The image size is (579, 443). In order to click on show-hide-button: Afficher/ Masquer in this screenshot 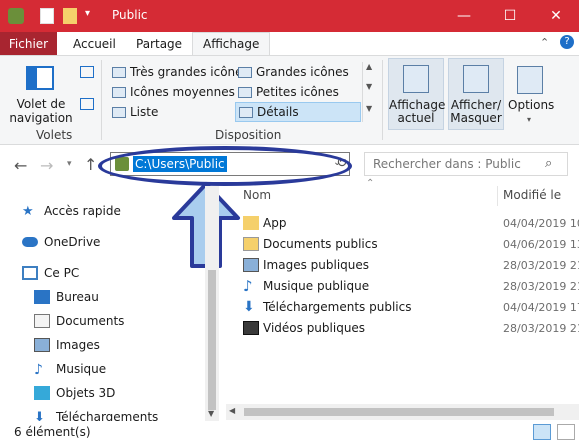, I will do `click(476, 94)`.